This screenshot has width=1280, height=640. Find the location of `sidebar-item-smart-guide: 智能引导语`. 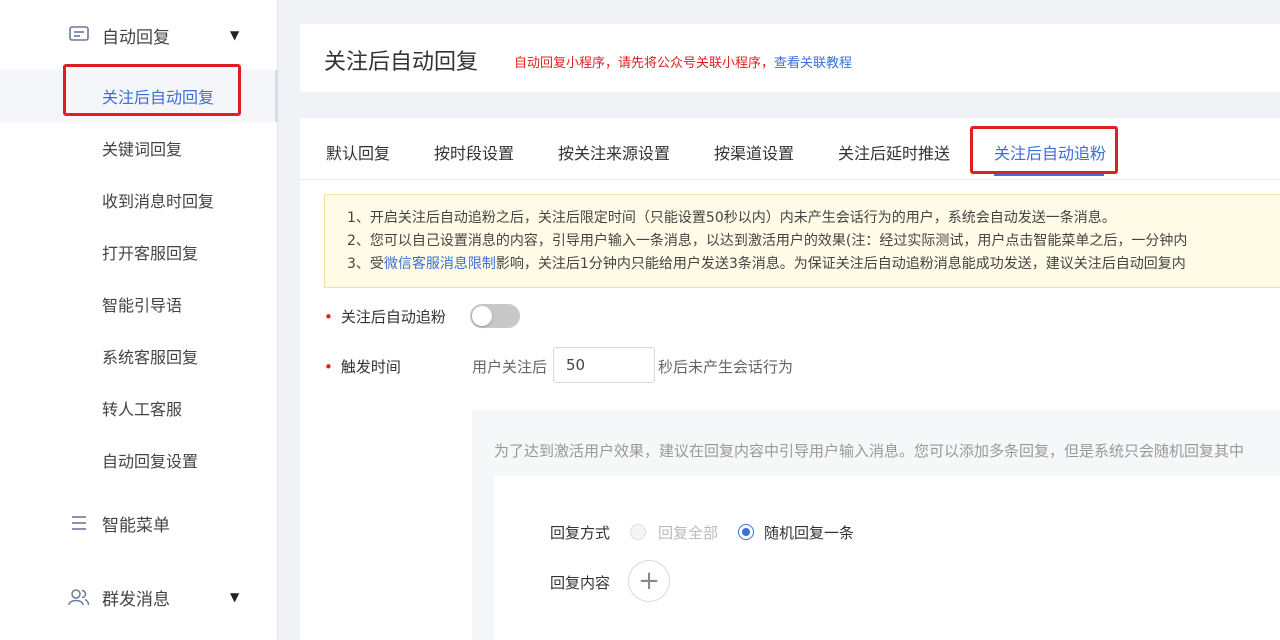

sidebar-item-smart-guide: 智能引导语 is located at coordinates (139, 304).